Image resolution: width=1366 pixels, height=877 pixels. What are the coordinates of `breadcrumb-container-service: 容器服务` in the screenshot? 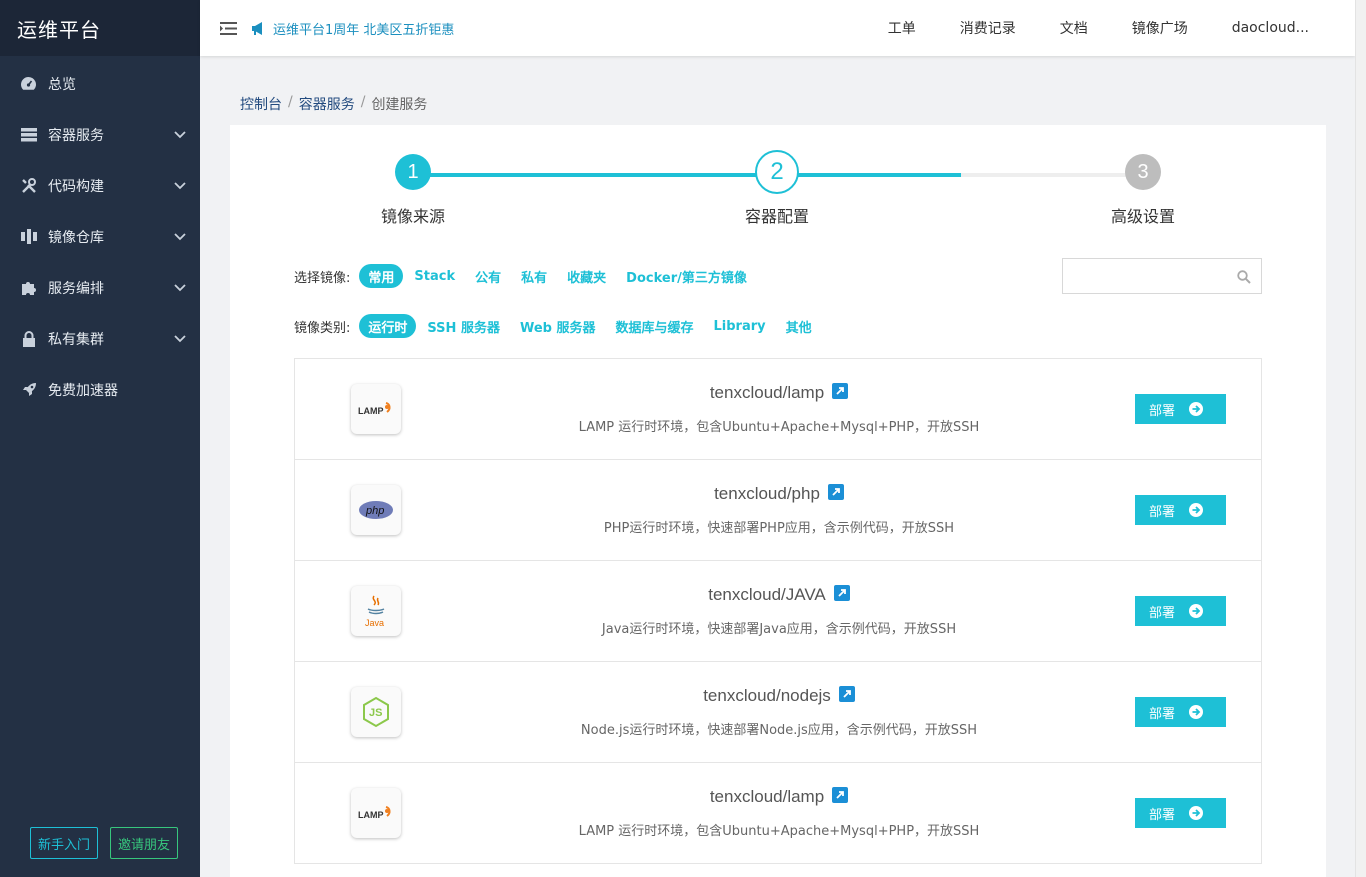 It's located at (327, 104).